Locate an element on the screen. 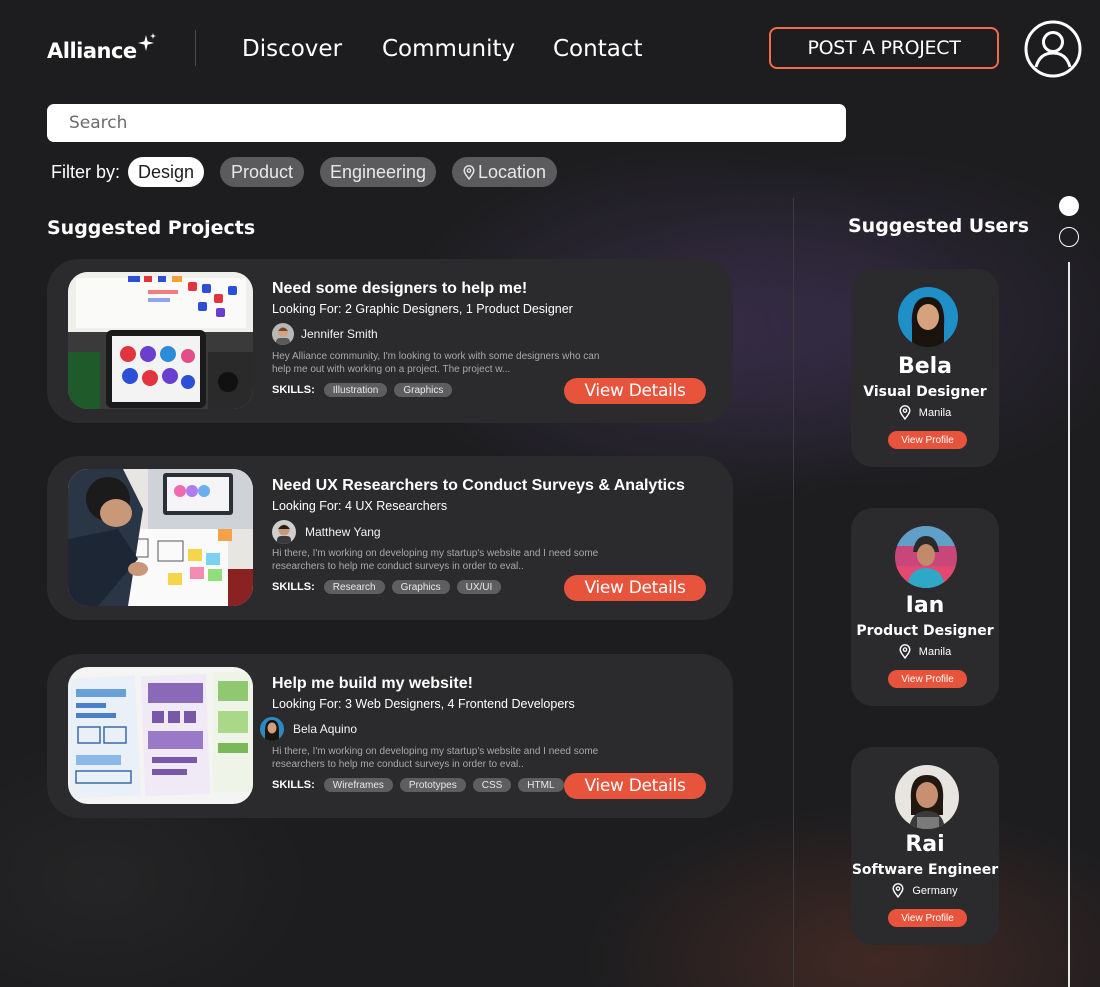 This screenshot has height=987, width=1100. author-name: Matthew Yang is located at coordinates (343, 532).